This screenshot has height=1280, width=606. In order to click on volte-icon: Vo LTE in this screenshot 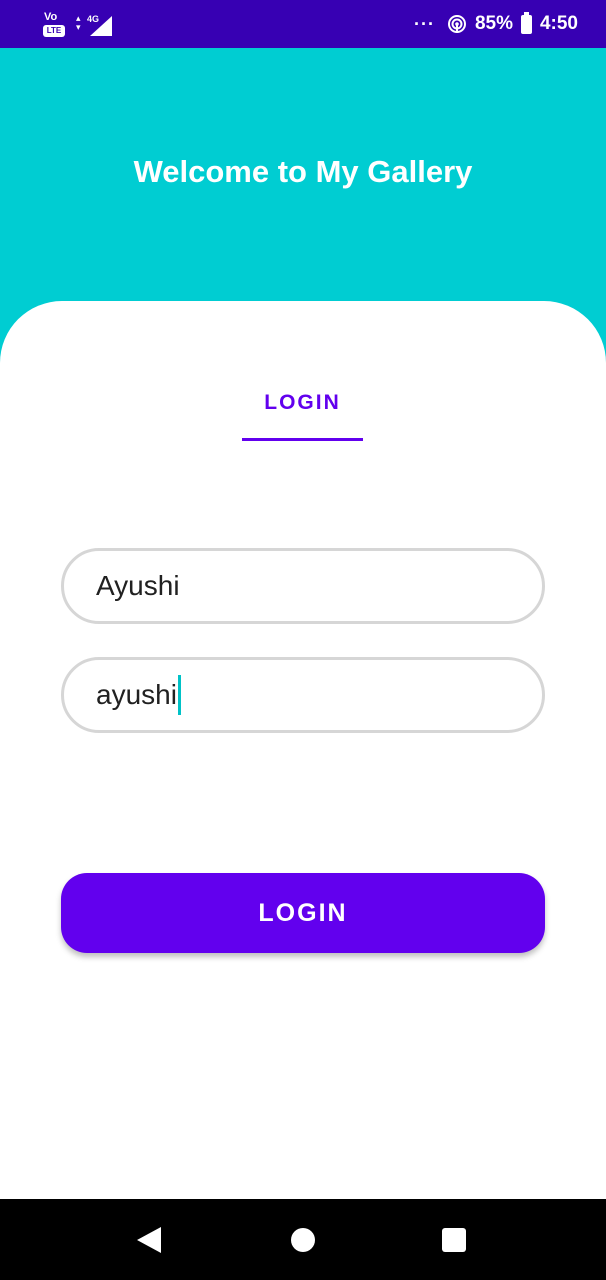, I will do `click(54, 25)`.